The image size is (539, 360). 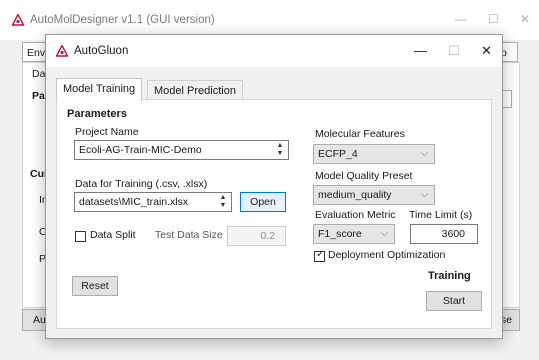 I want to click on start-button: Start, so click(x=454, y=301).